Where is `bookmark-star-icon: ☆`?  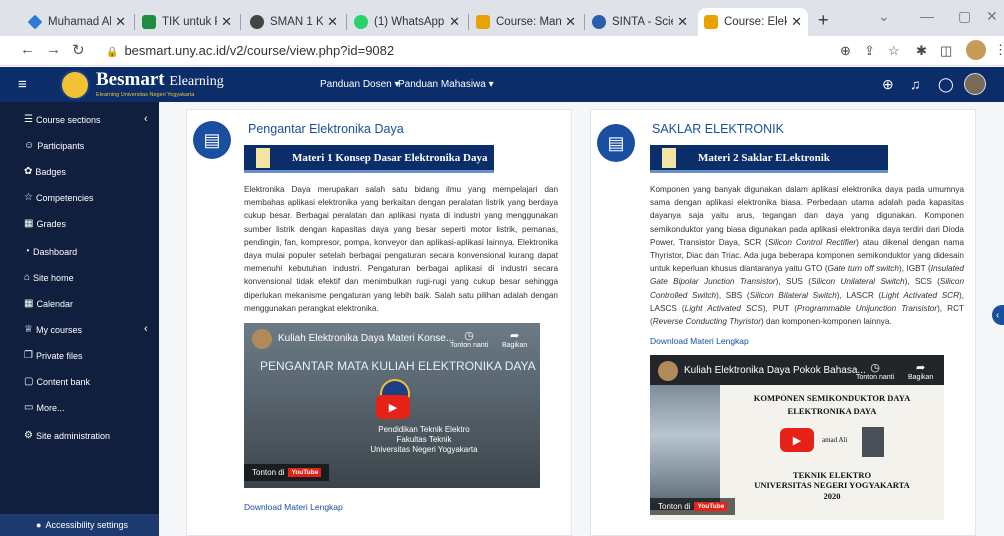 bookmark-star-icon: ☆ is located at coordinates (894, 51).